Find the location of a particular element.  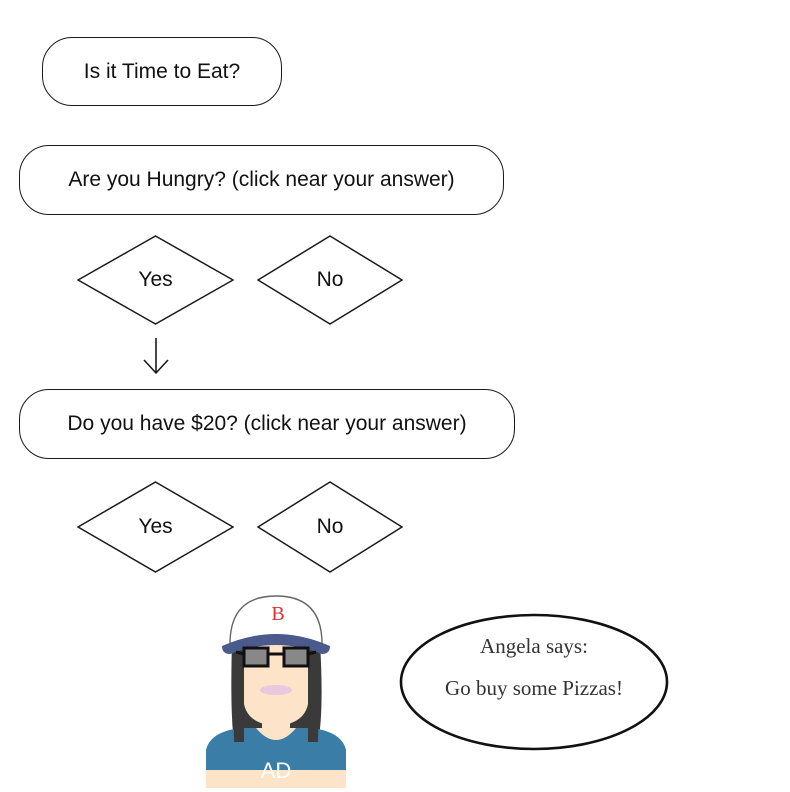

question-hungry: Are you Hungry? (click near your answer) is located at coordinates (261, 180).